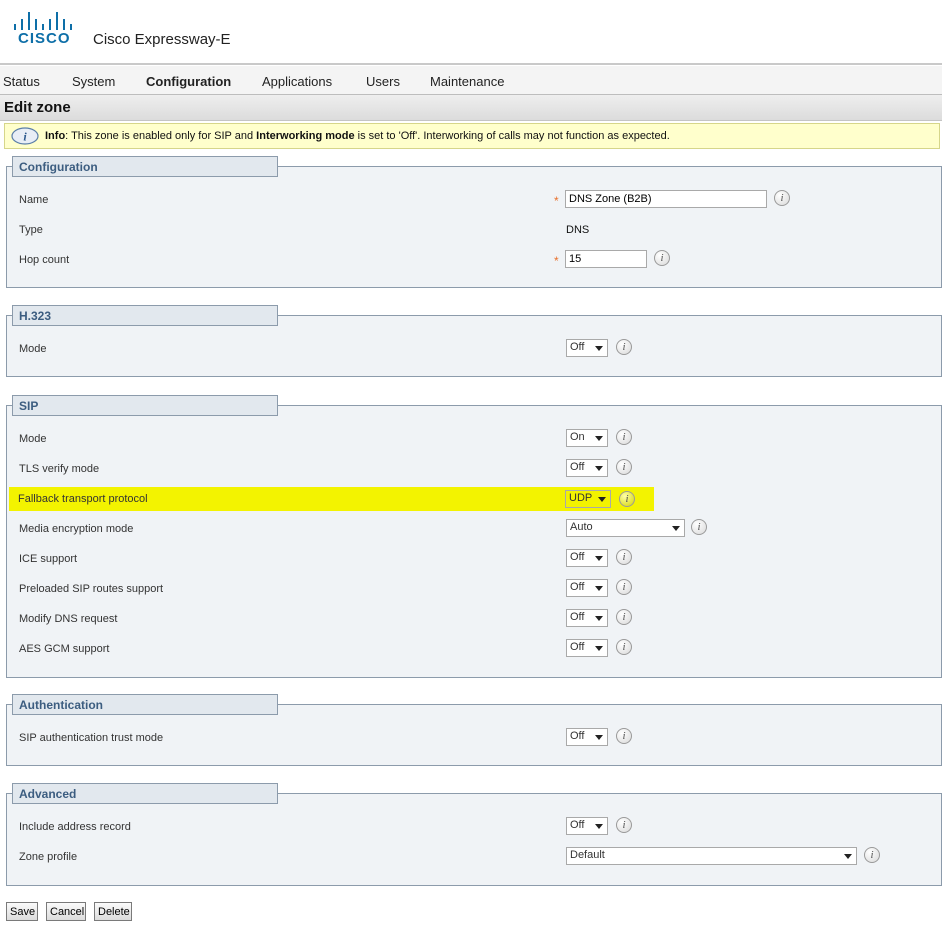 This screenshot has height=925, width=942. I want to click on row-sip-mode: Mode On i, so click(474, 440).